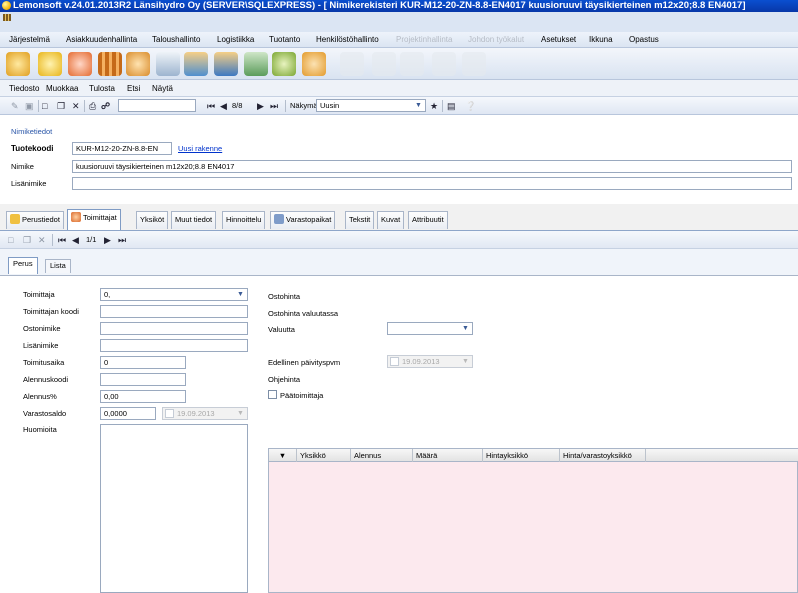  I want to click on view-select: Uusin ▼, so click(371, 105).